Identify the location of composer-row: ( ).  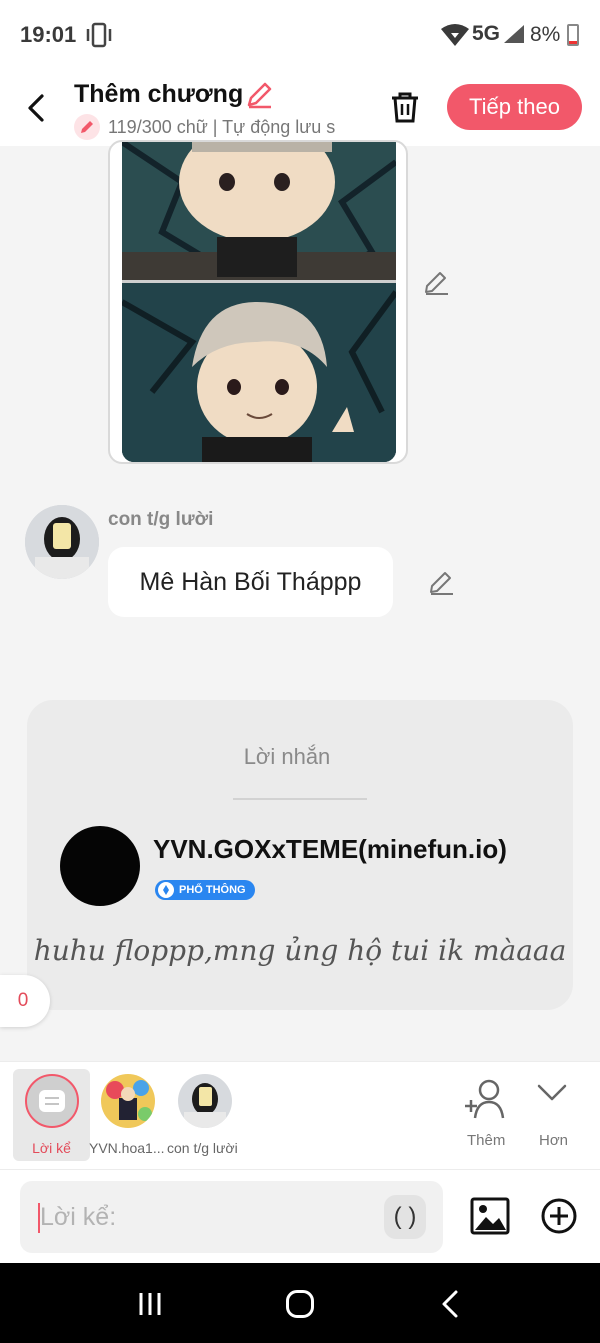
(300, 1216).